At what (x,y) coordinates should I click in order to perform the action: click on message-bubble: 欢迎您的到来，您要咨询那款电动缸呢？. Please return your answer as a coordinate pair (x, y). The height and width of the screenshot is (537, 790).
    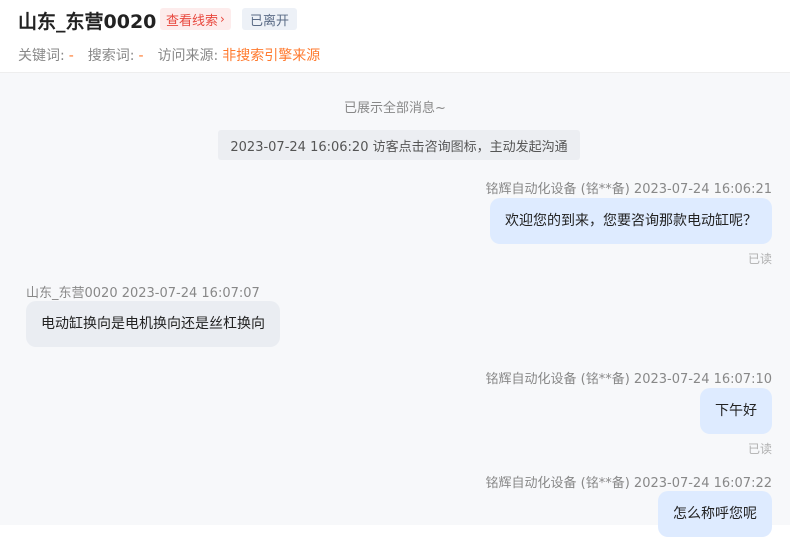
    Looking at the image, I should click on (631, 221).